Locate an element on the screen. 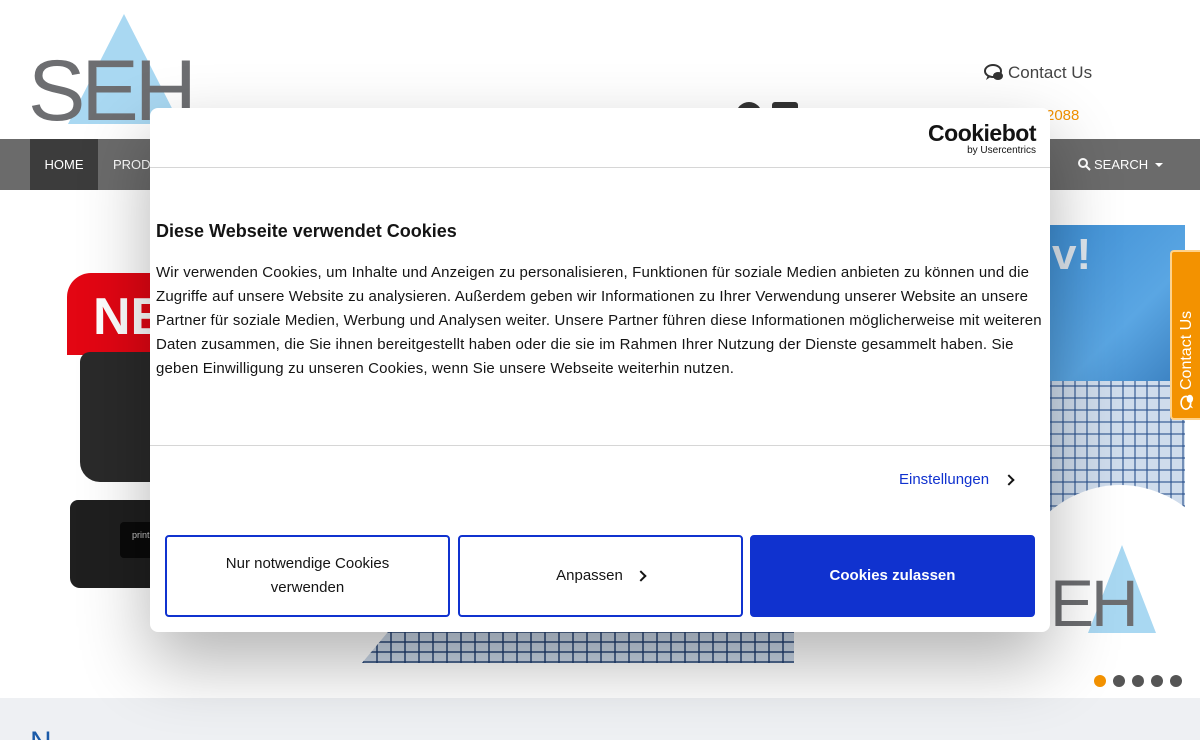 Image resolution: width=1200 pixels, height=740 pixels. cookiebot-logo: Cookiebot by Usercentrics is located at coordinates (982, 138).